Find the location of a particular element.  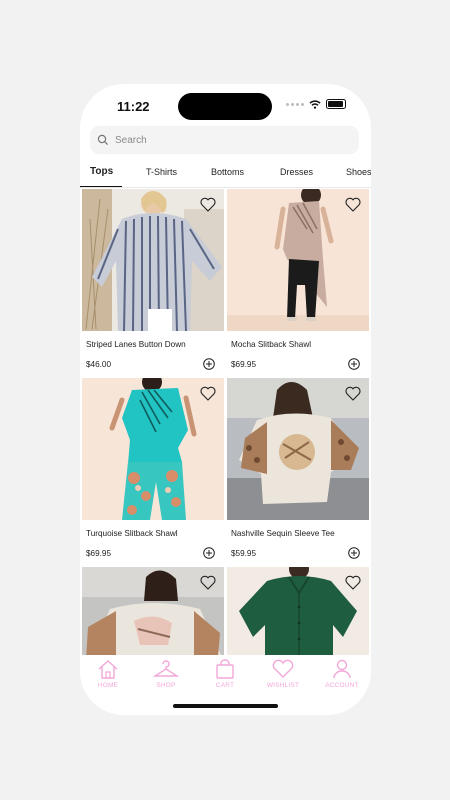

search-input is located at coordinates (230, 140).